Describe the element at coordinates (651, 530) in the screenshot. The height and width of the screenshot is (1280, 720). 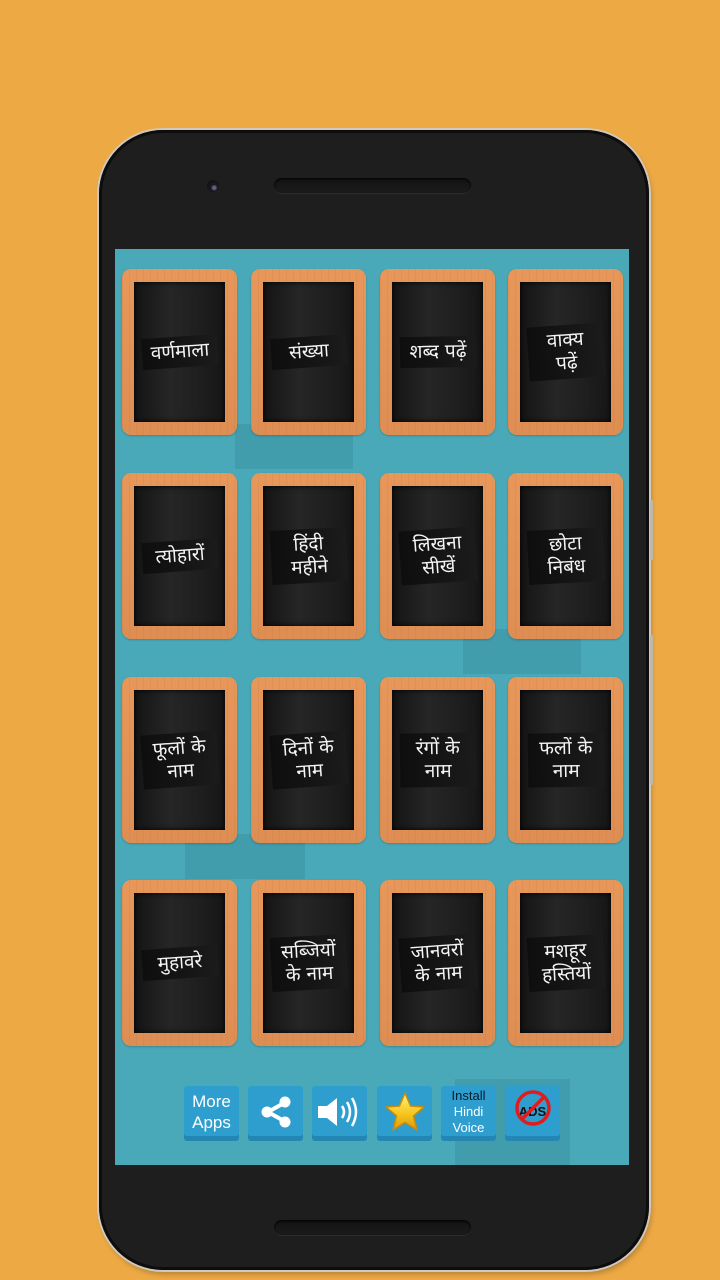
I see `volume-button` at that location.